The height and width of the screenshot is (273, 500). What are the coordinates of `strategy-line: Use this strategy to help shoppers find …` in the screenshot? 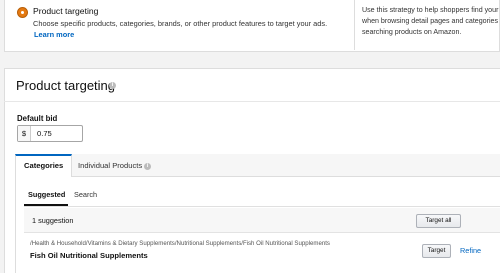 It's located at (431, 10).